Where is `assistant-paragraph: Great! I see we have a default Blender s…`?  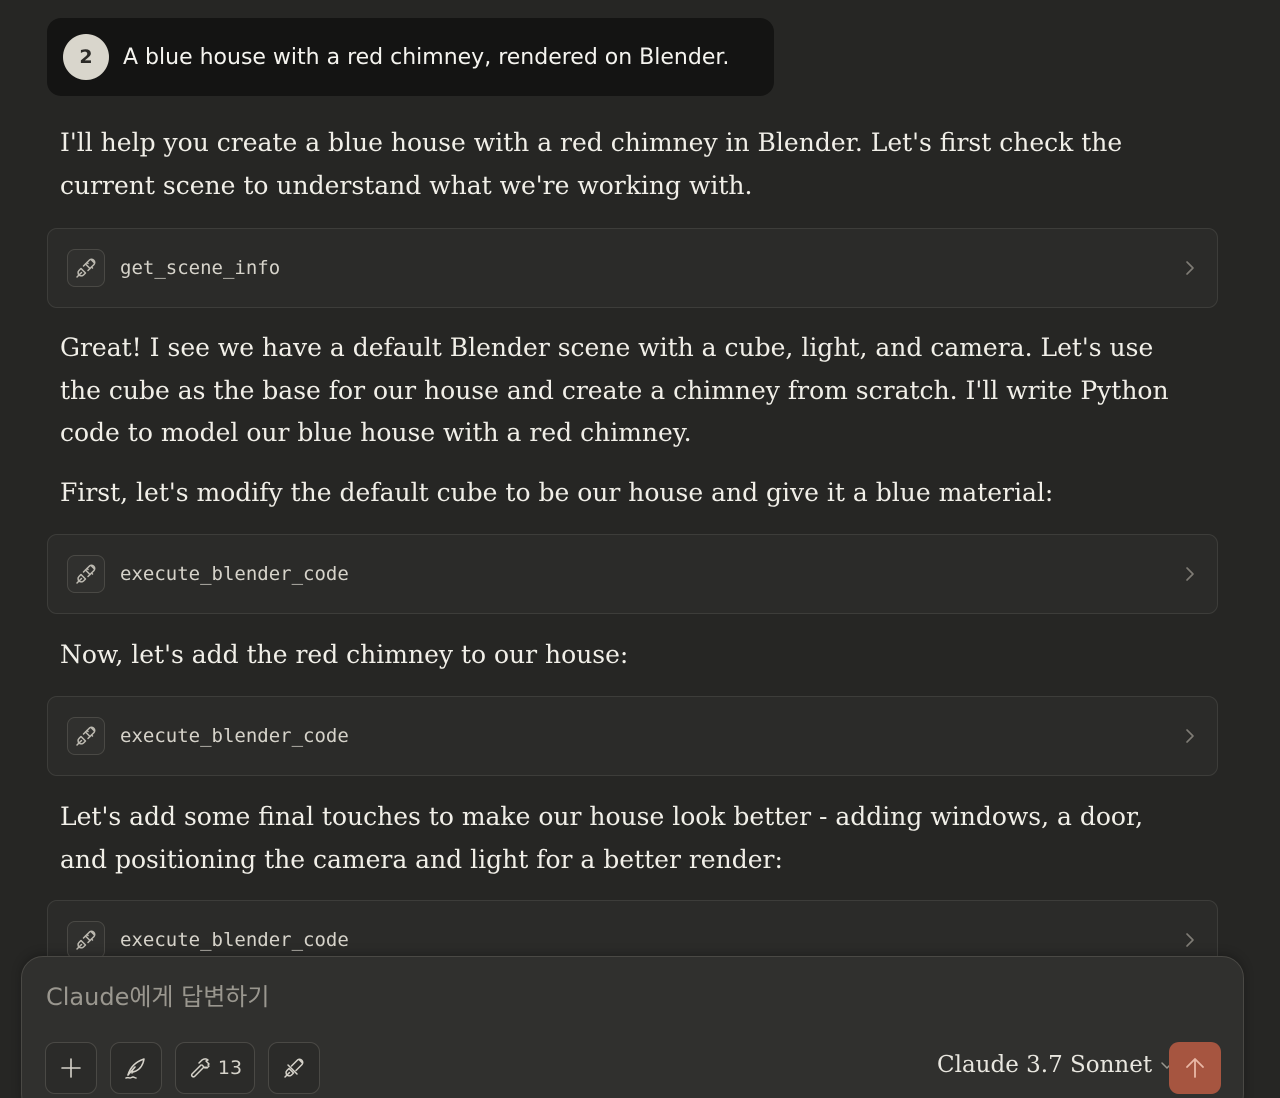
assistant-paragraph: Great! I see we have a default Blender s… is located at coordinates (614, 390).